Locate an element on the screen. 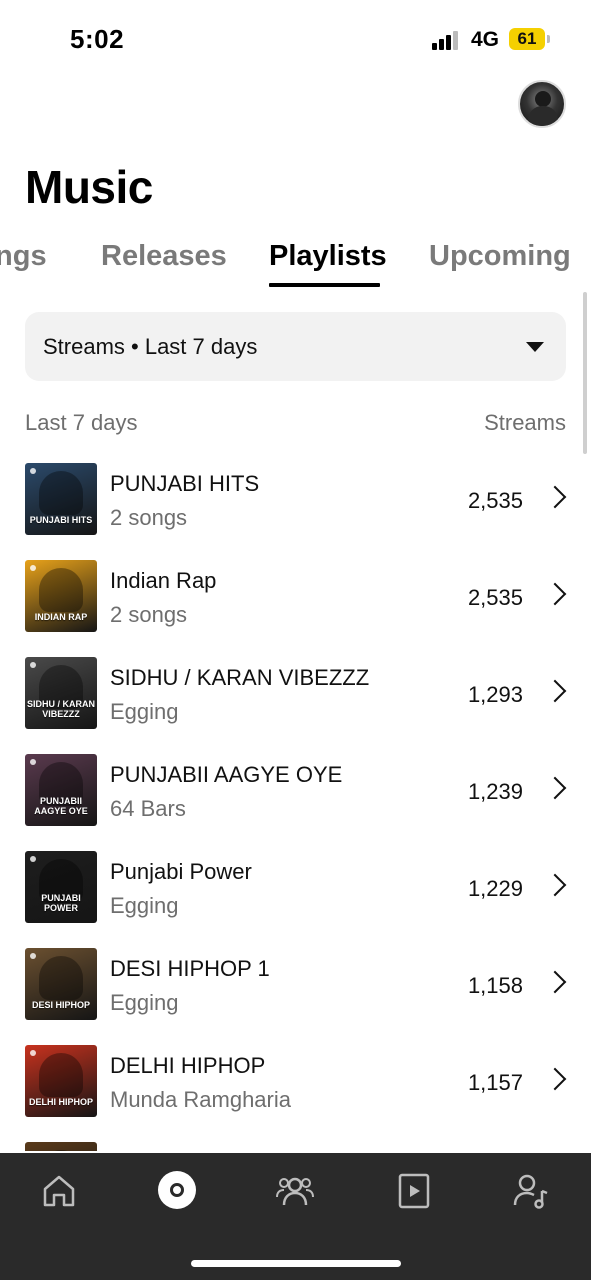  stream-count: 1,229 is located at coordinates (495, 888).